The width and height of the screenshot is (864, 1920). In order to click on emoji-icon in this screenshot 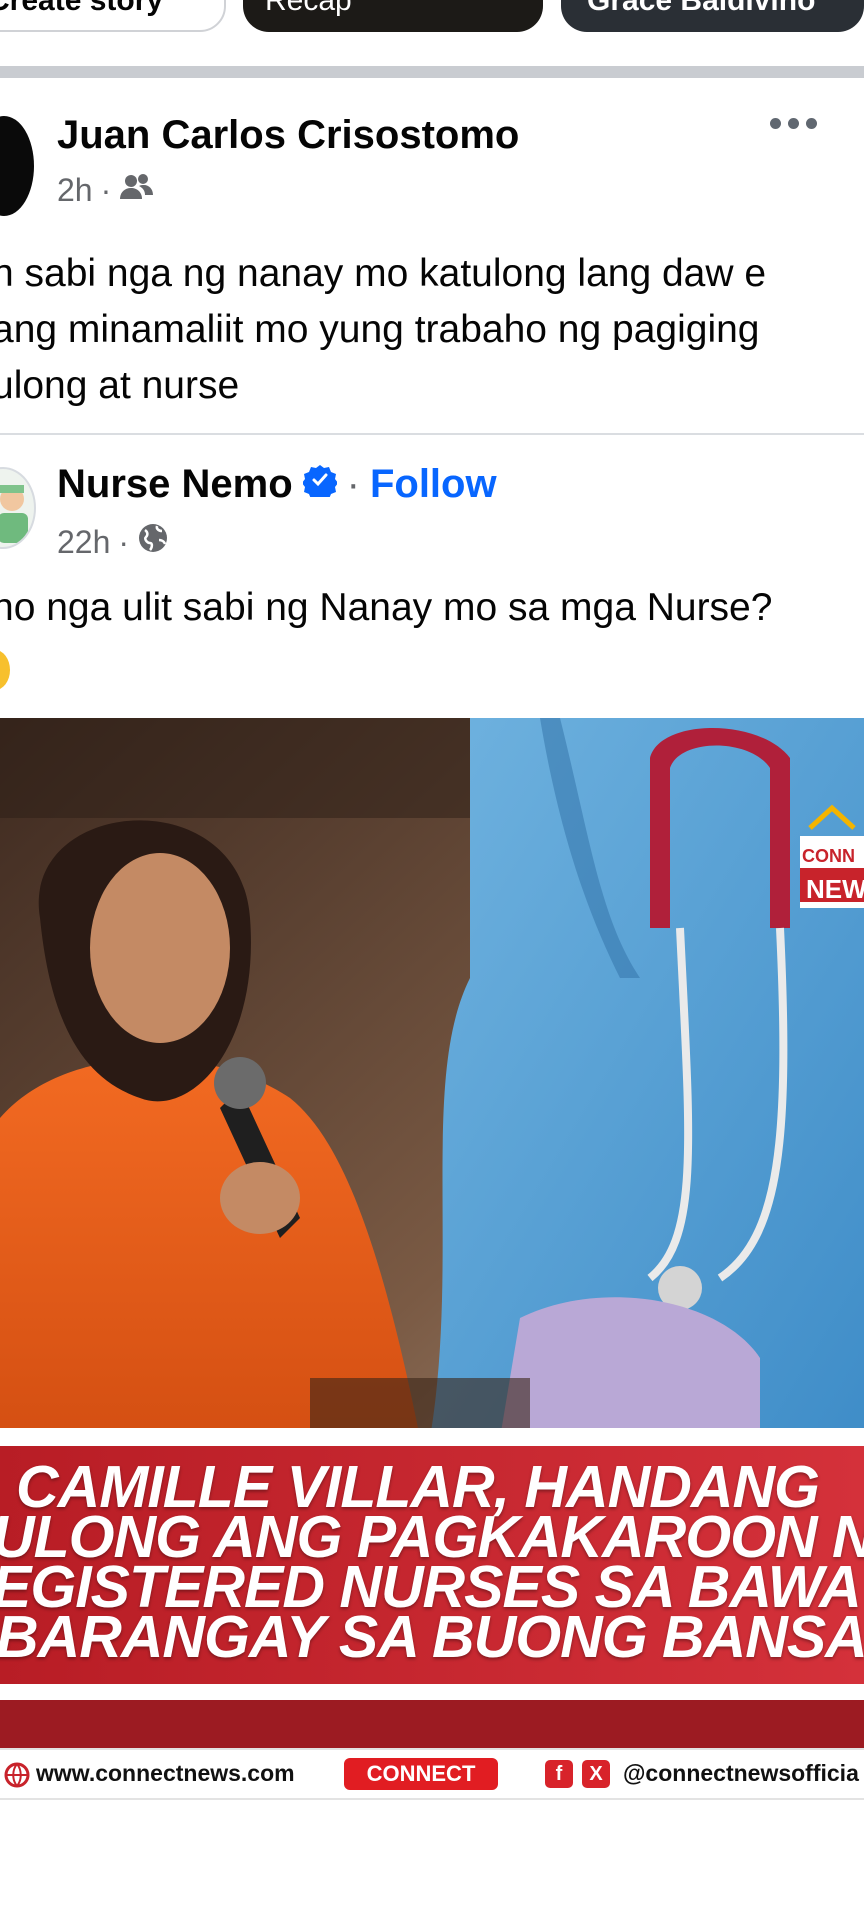, I will do `click(5, 670)`.